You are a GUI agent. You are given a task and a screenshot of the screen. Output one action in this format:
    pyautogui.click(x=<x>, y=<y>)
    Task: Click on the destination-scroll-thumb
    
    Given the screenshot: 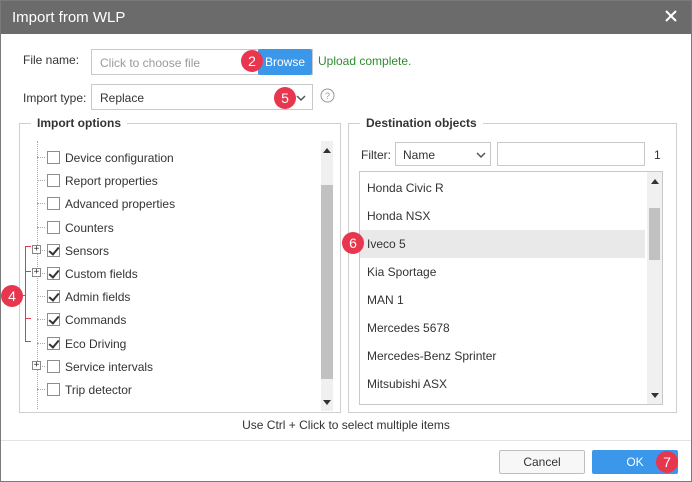 What is the action you would take?
    pyautogui.click(x=654, y=234)
    